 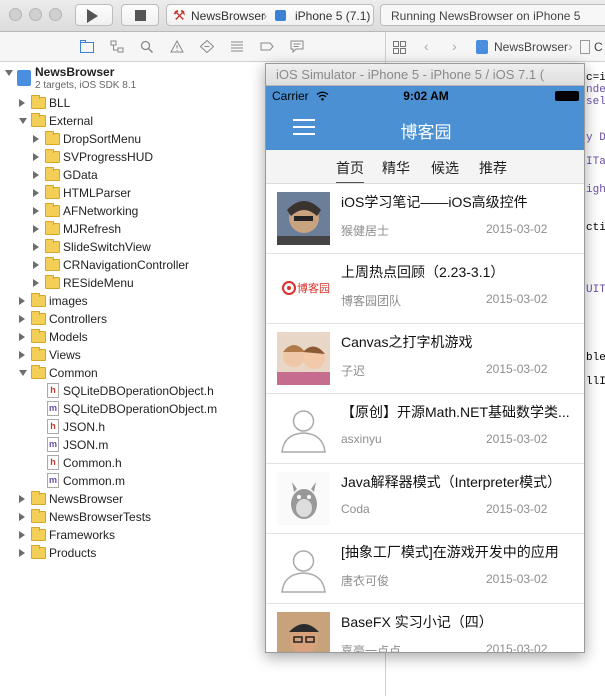 I want to click on run-button, so click(x=94, y=15).